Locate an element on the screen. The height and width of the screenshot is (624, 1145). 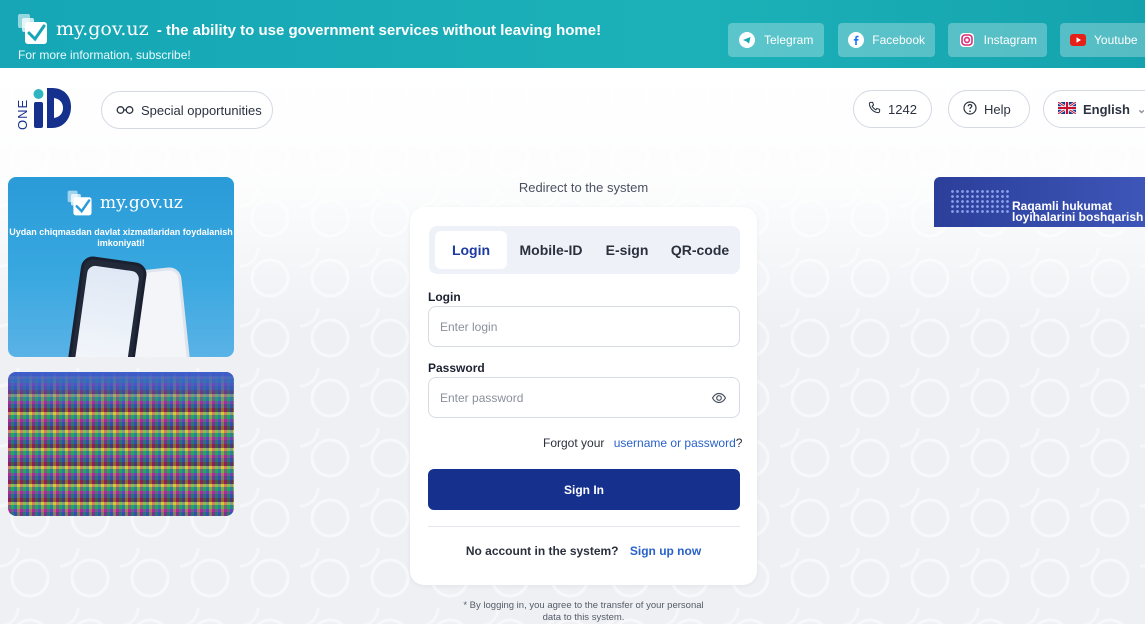
forgot-credentials-link: username or password is located at coordinates (675, 443).